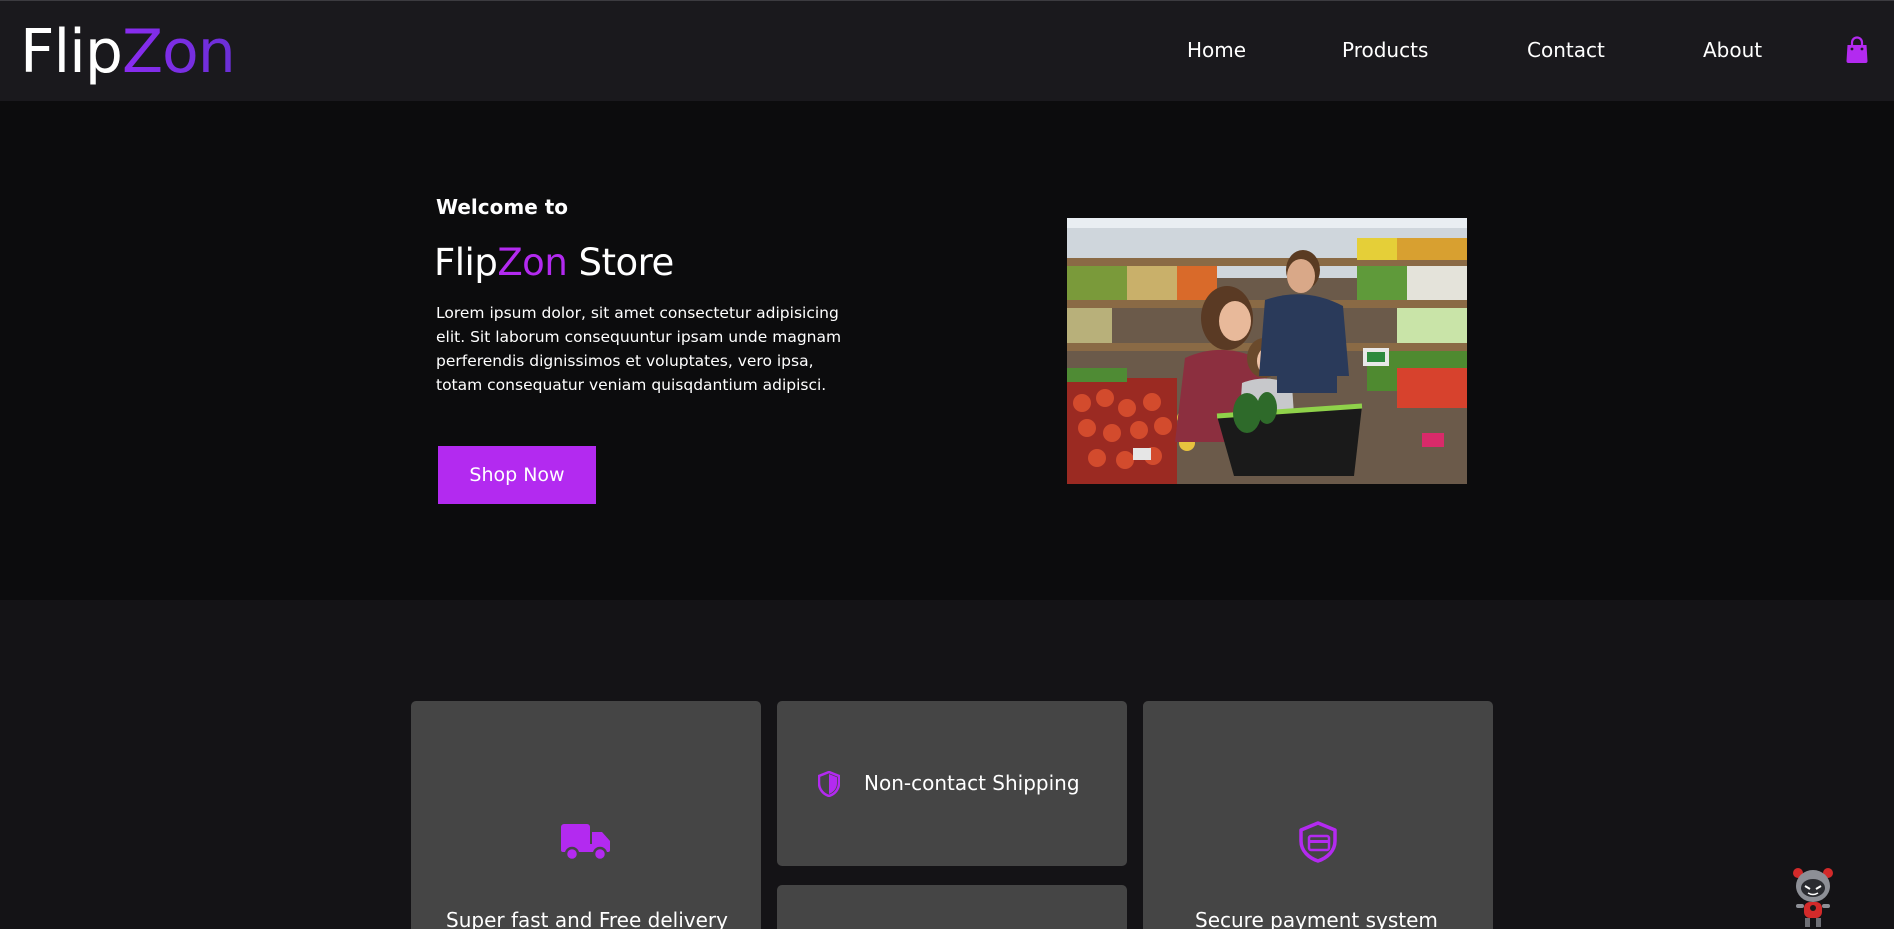 This screenshot has height=929, width=1894. I want to click on logo: FlipZon, so click(128, 52).